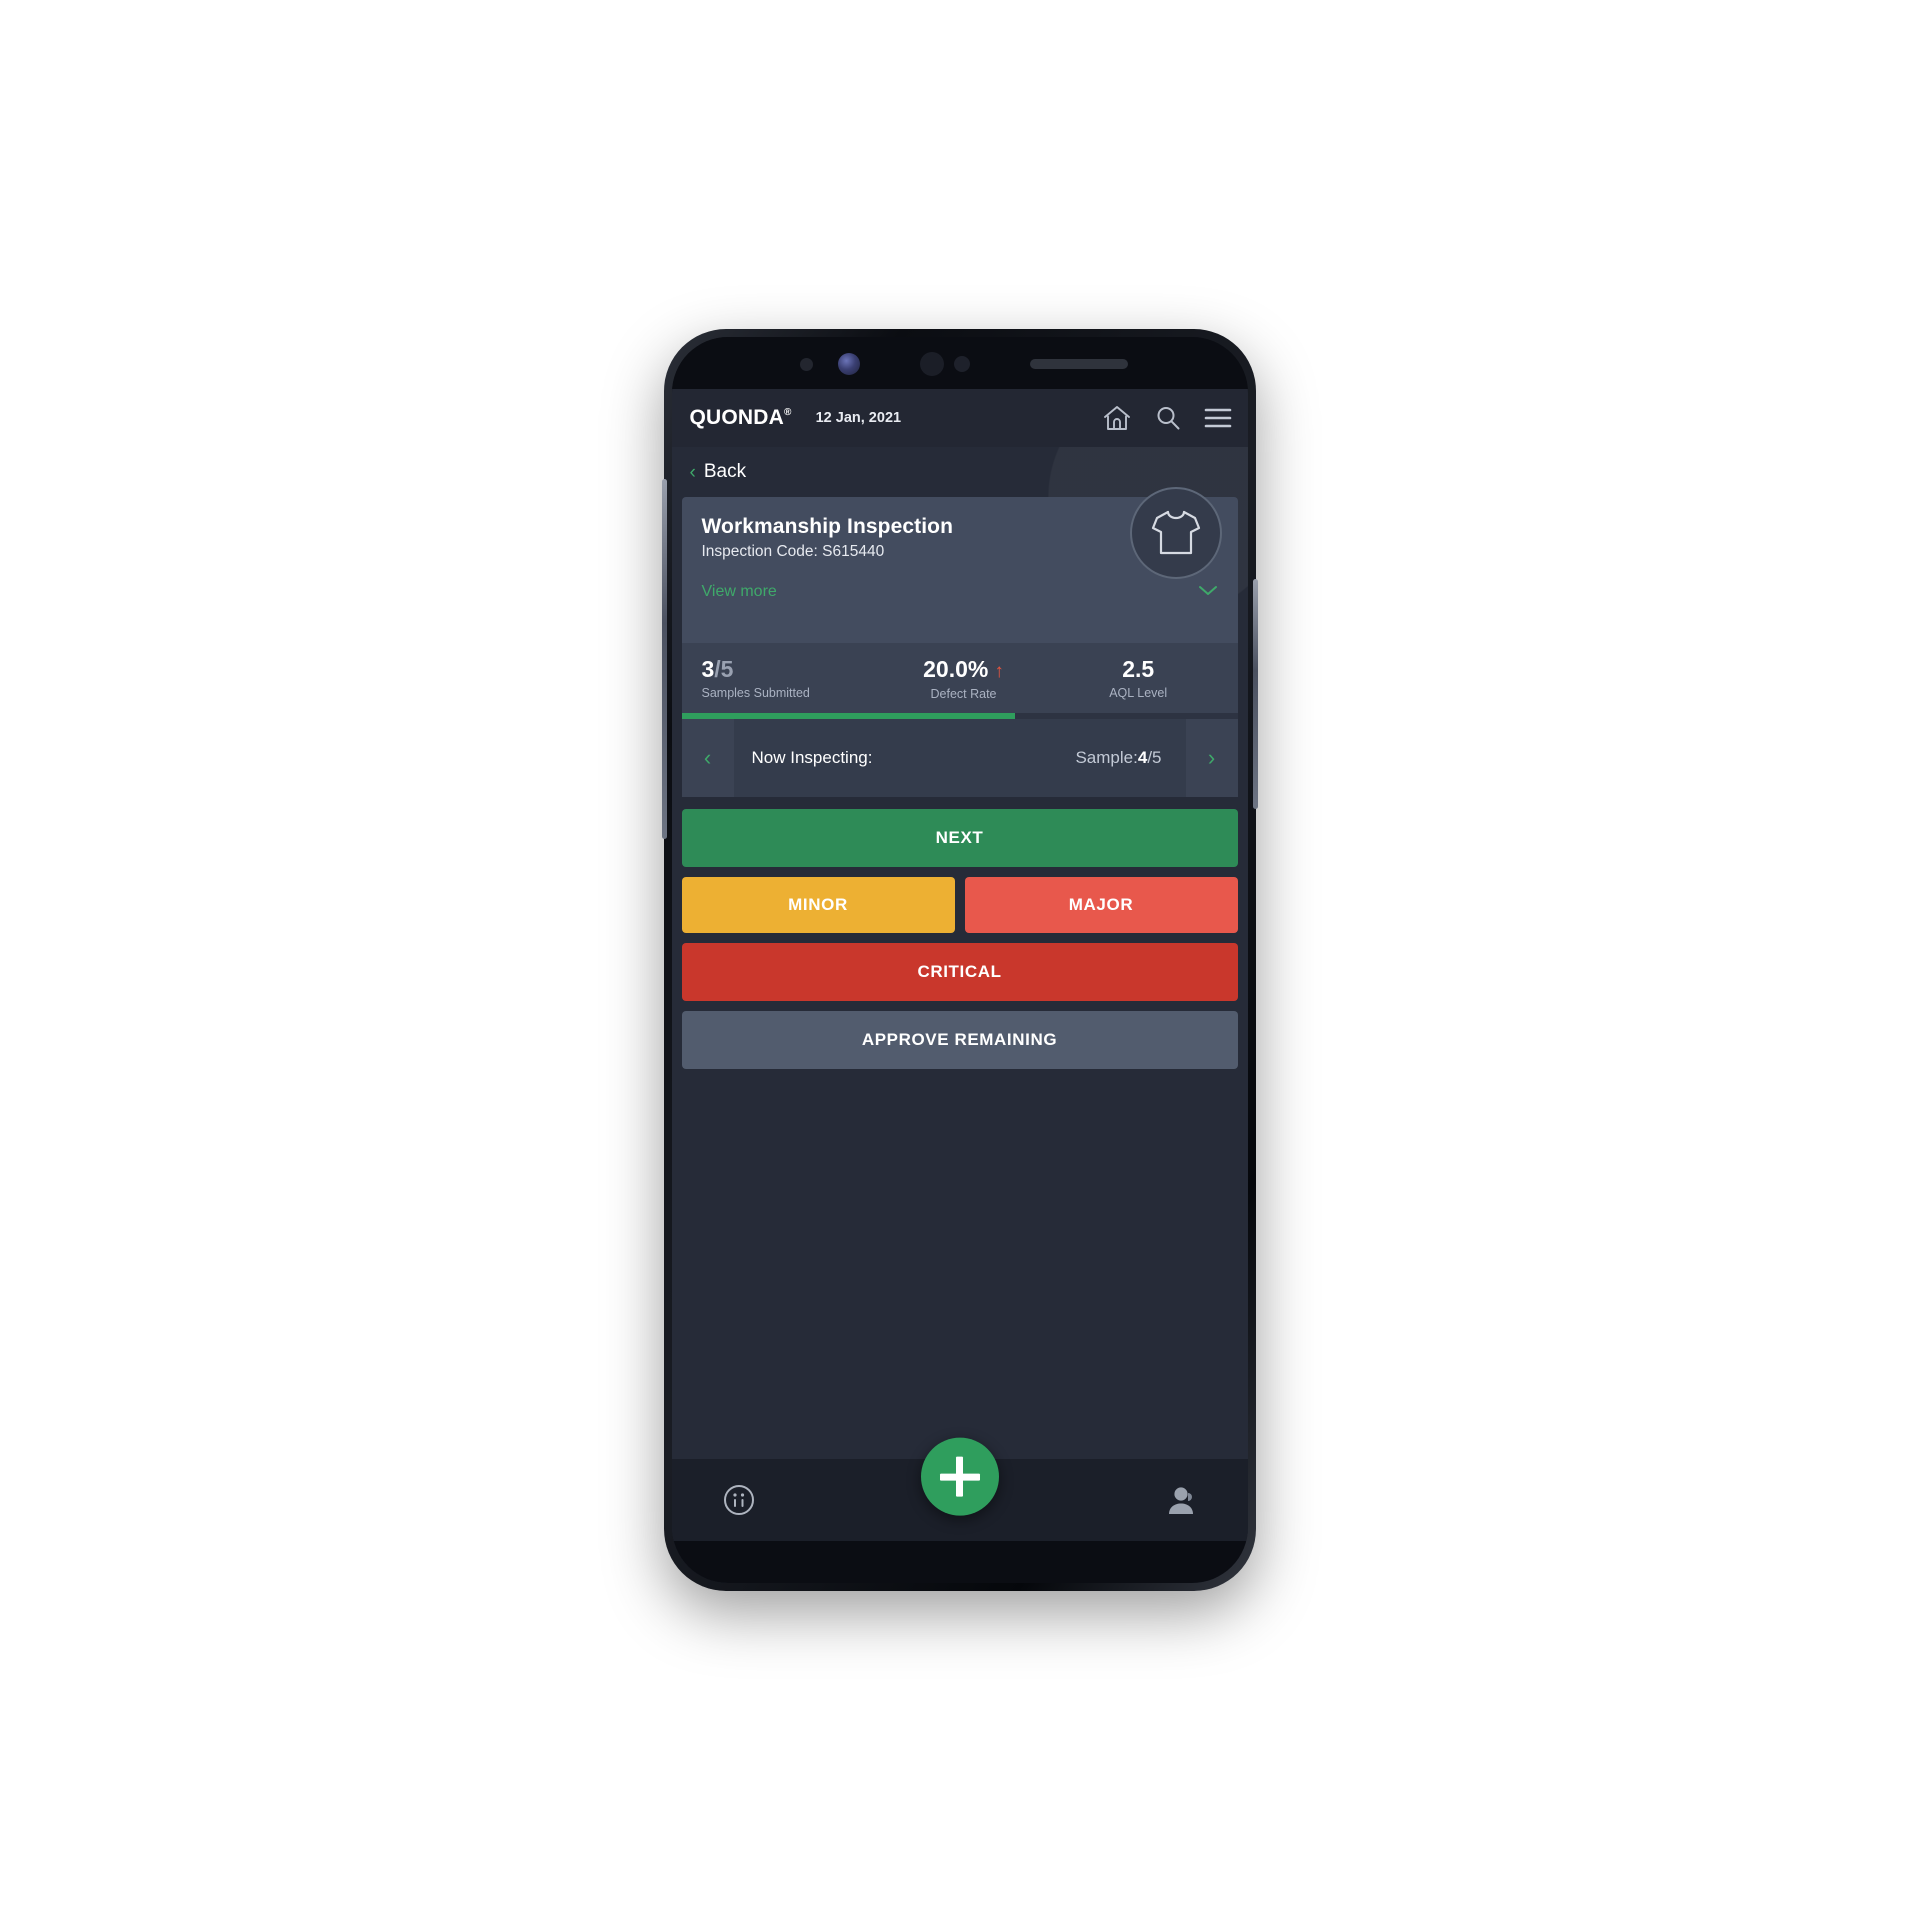 The height and width of the screenshot is (1920, 1919). I want to click on stat-value-main: 2.5, so click(1138, 669).